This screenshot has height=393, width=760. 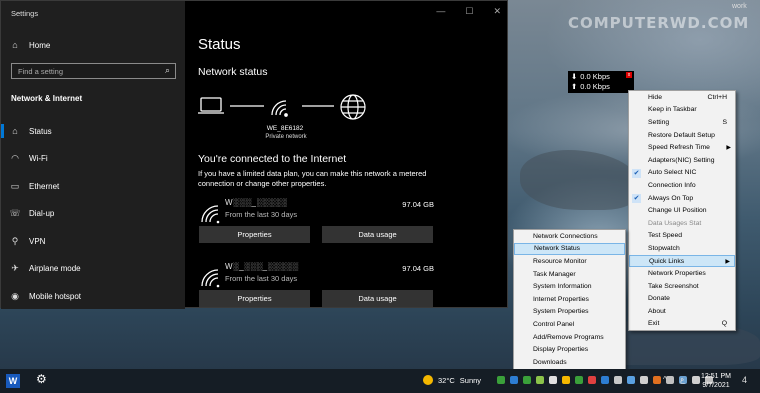 I want to click on sidebar-item-ethernet: ▭ Ethernet, so click(x=93, y=186).